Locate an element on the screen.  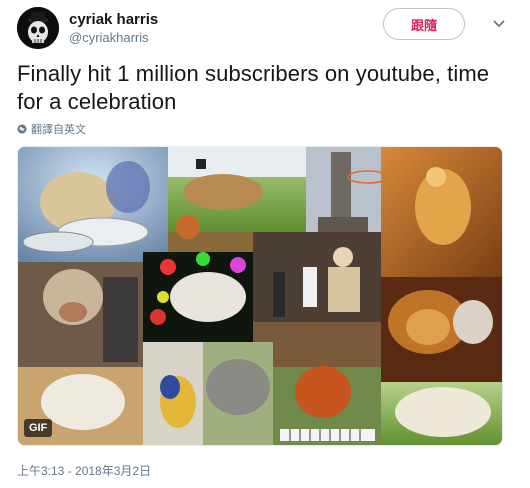
globe-icon is located at coordinates (22, 129).